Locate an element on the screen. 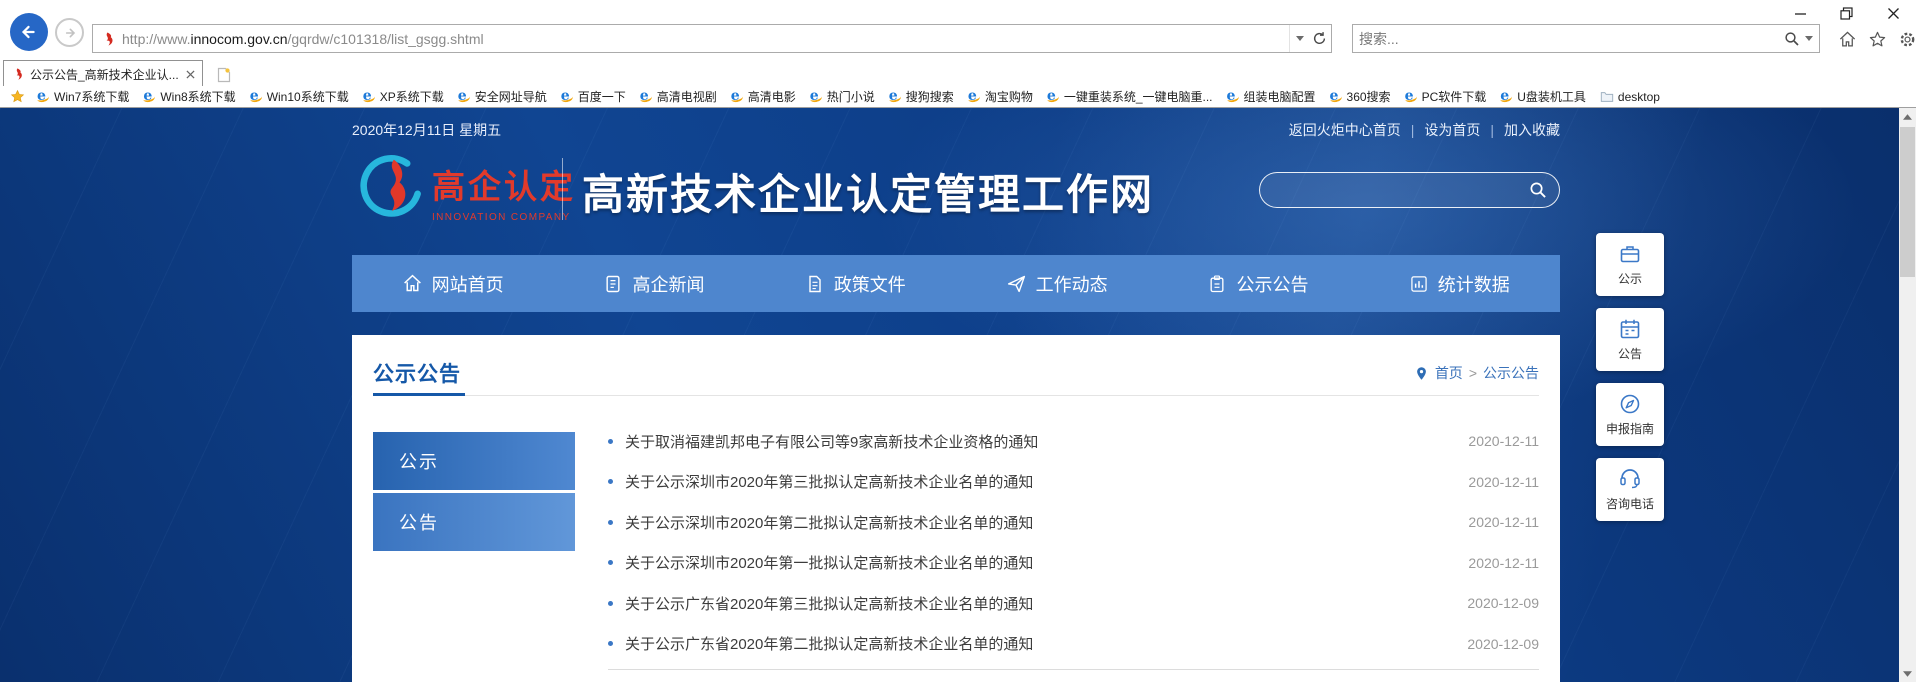  calendar-icon is located at coordinates (1630, 329).